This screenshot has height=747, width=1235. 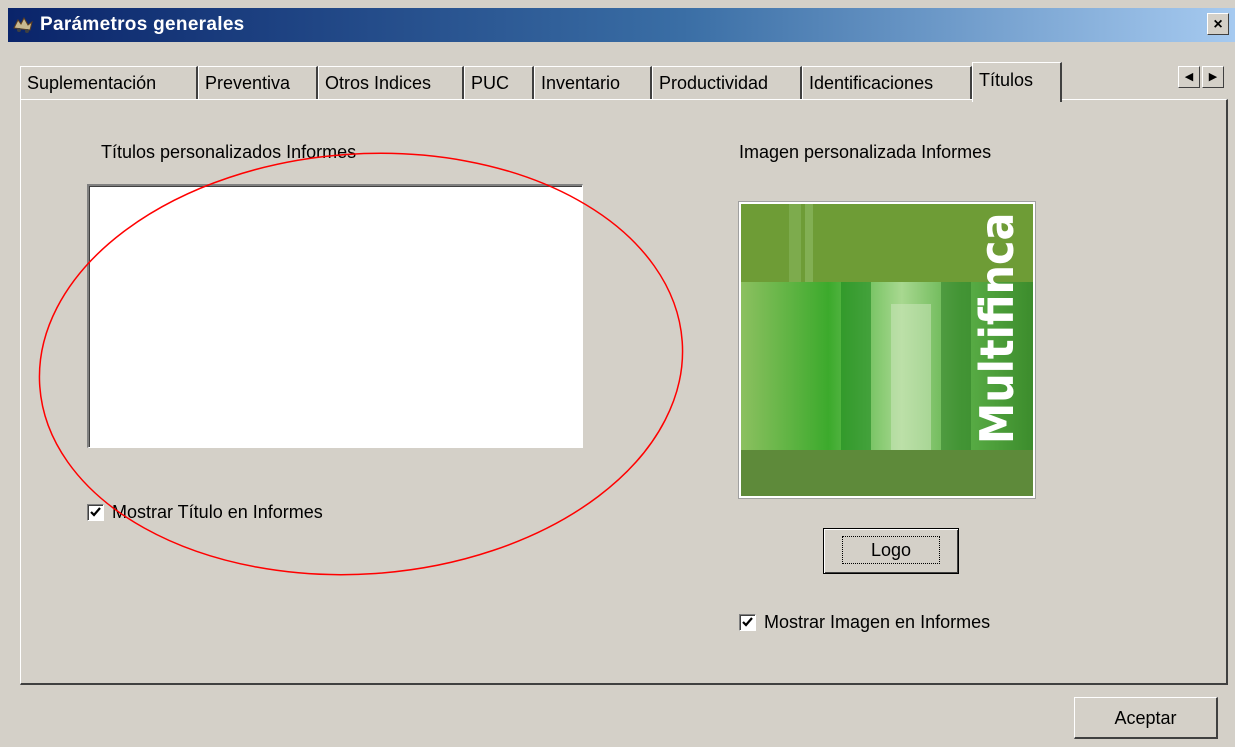 I want to click on tab-identificaciones: Identificaciones, so click(x=887, y=83).